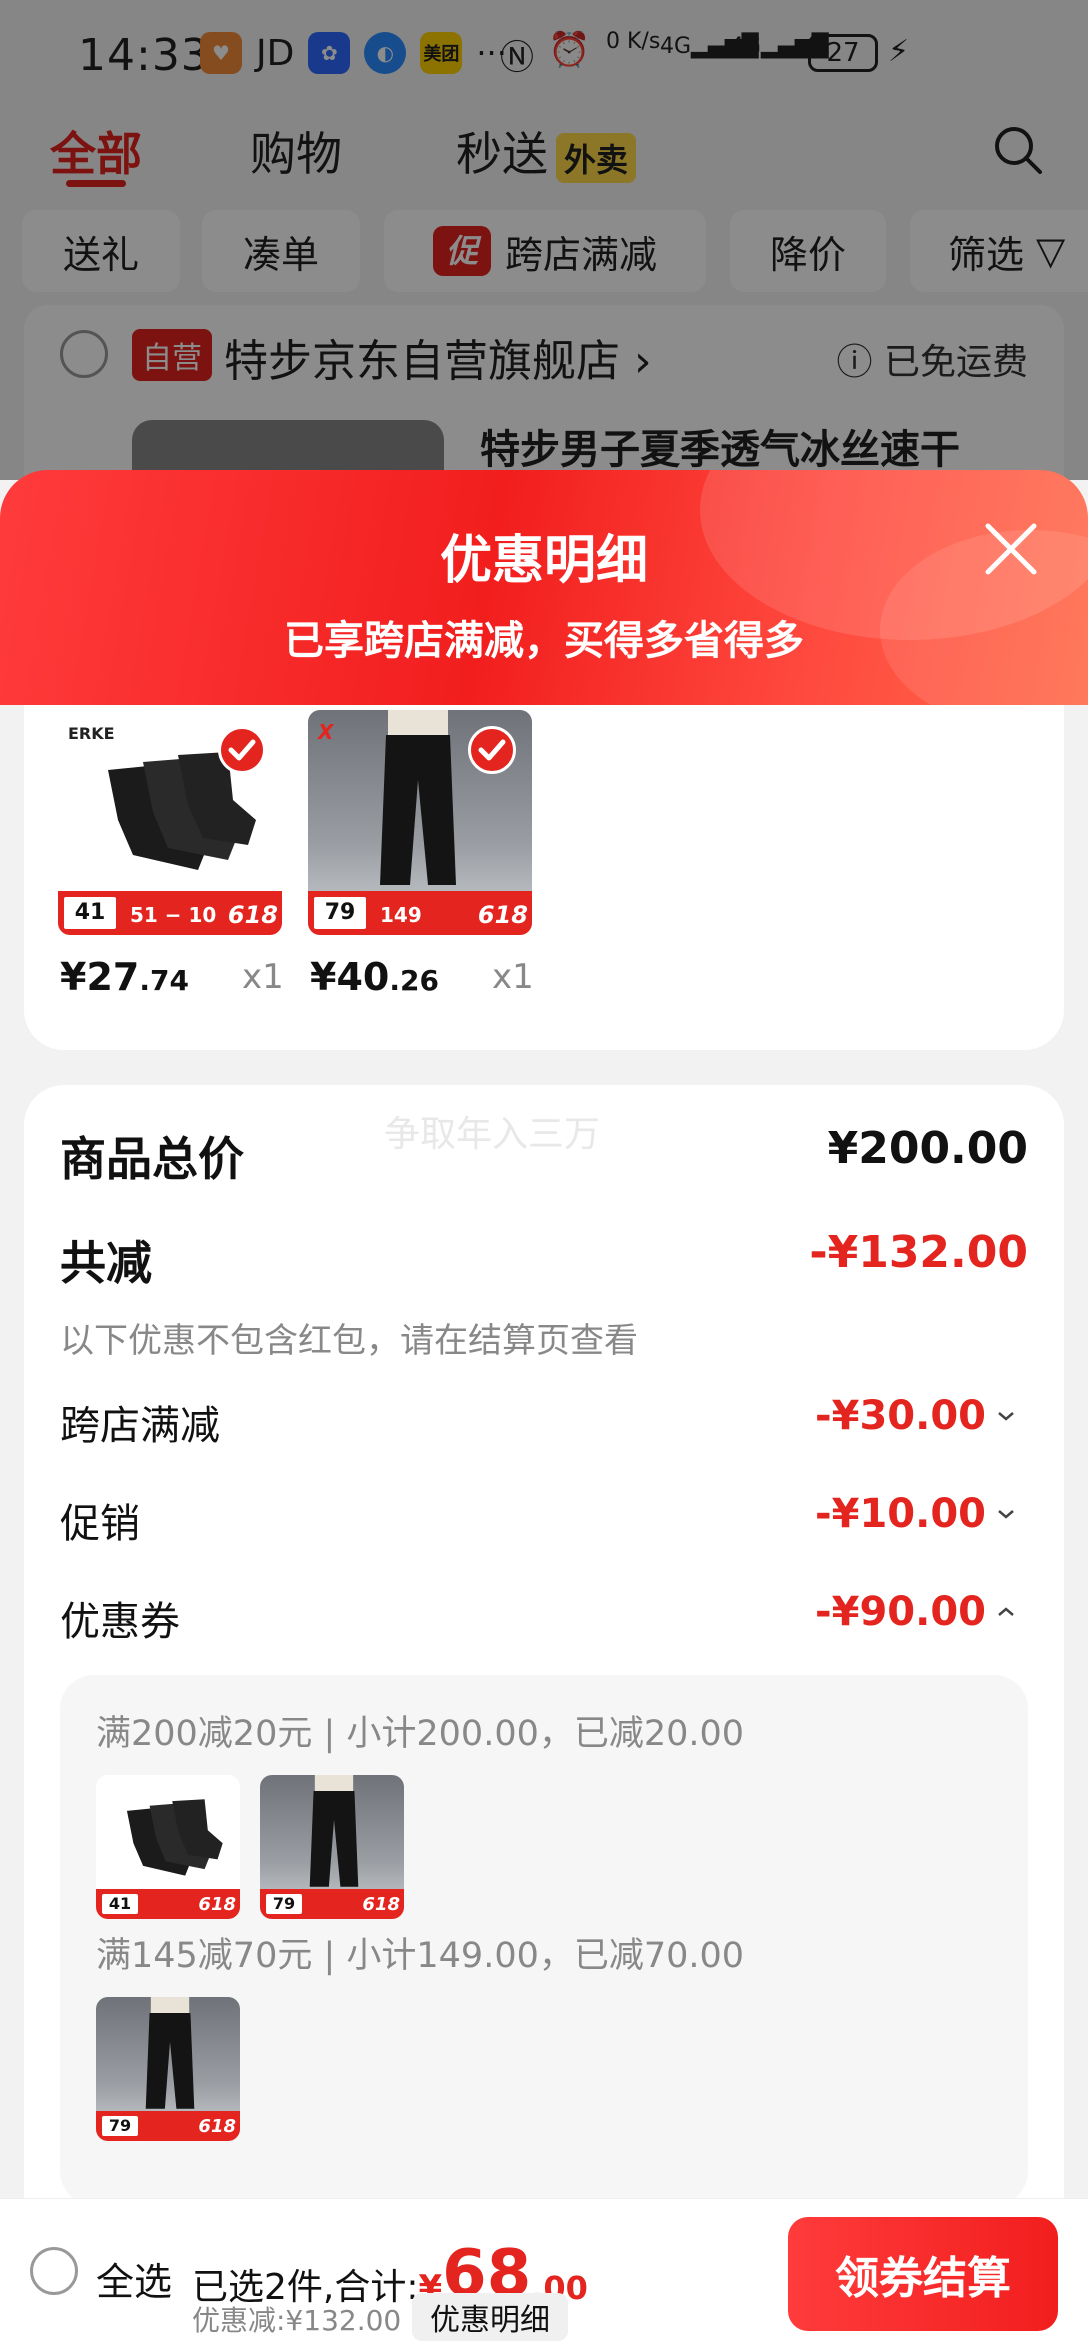 Image resolution: width=1088 pixels, height=2348 pixels. Describe the element at coordinates (134, 2278) in the screenshot. I see `select-all-label: 全选` at that location.